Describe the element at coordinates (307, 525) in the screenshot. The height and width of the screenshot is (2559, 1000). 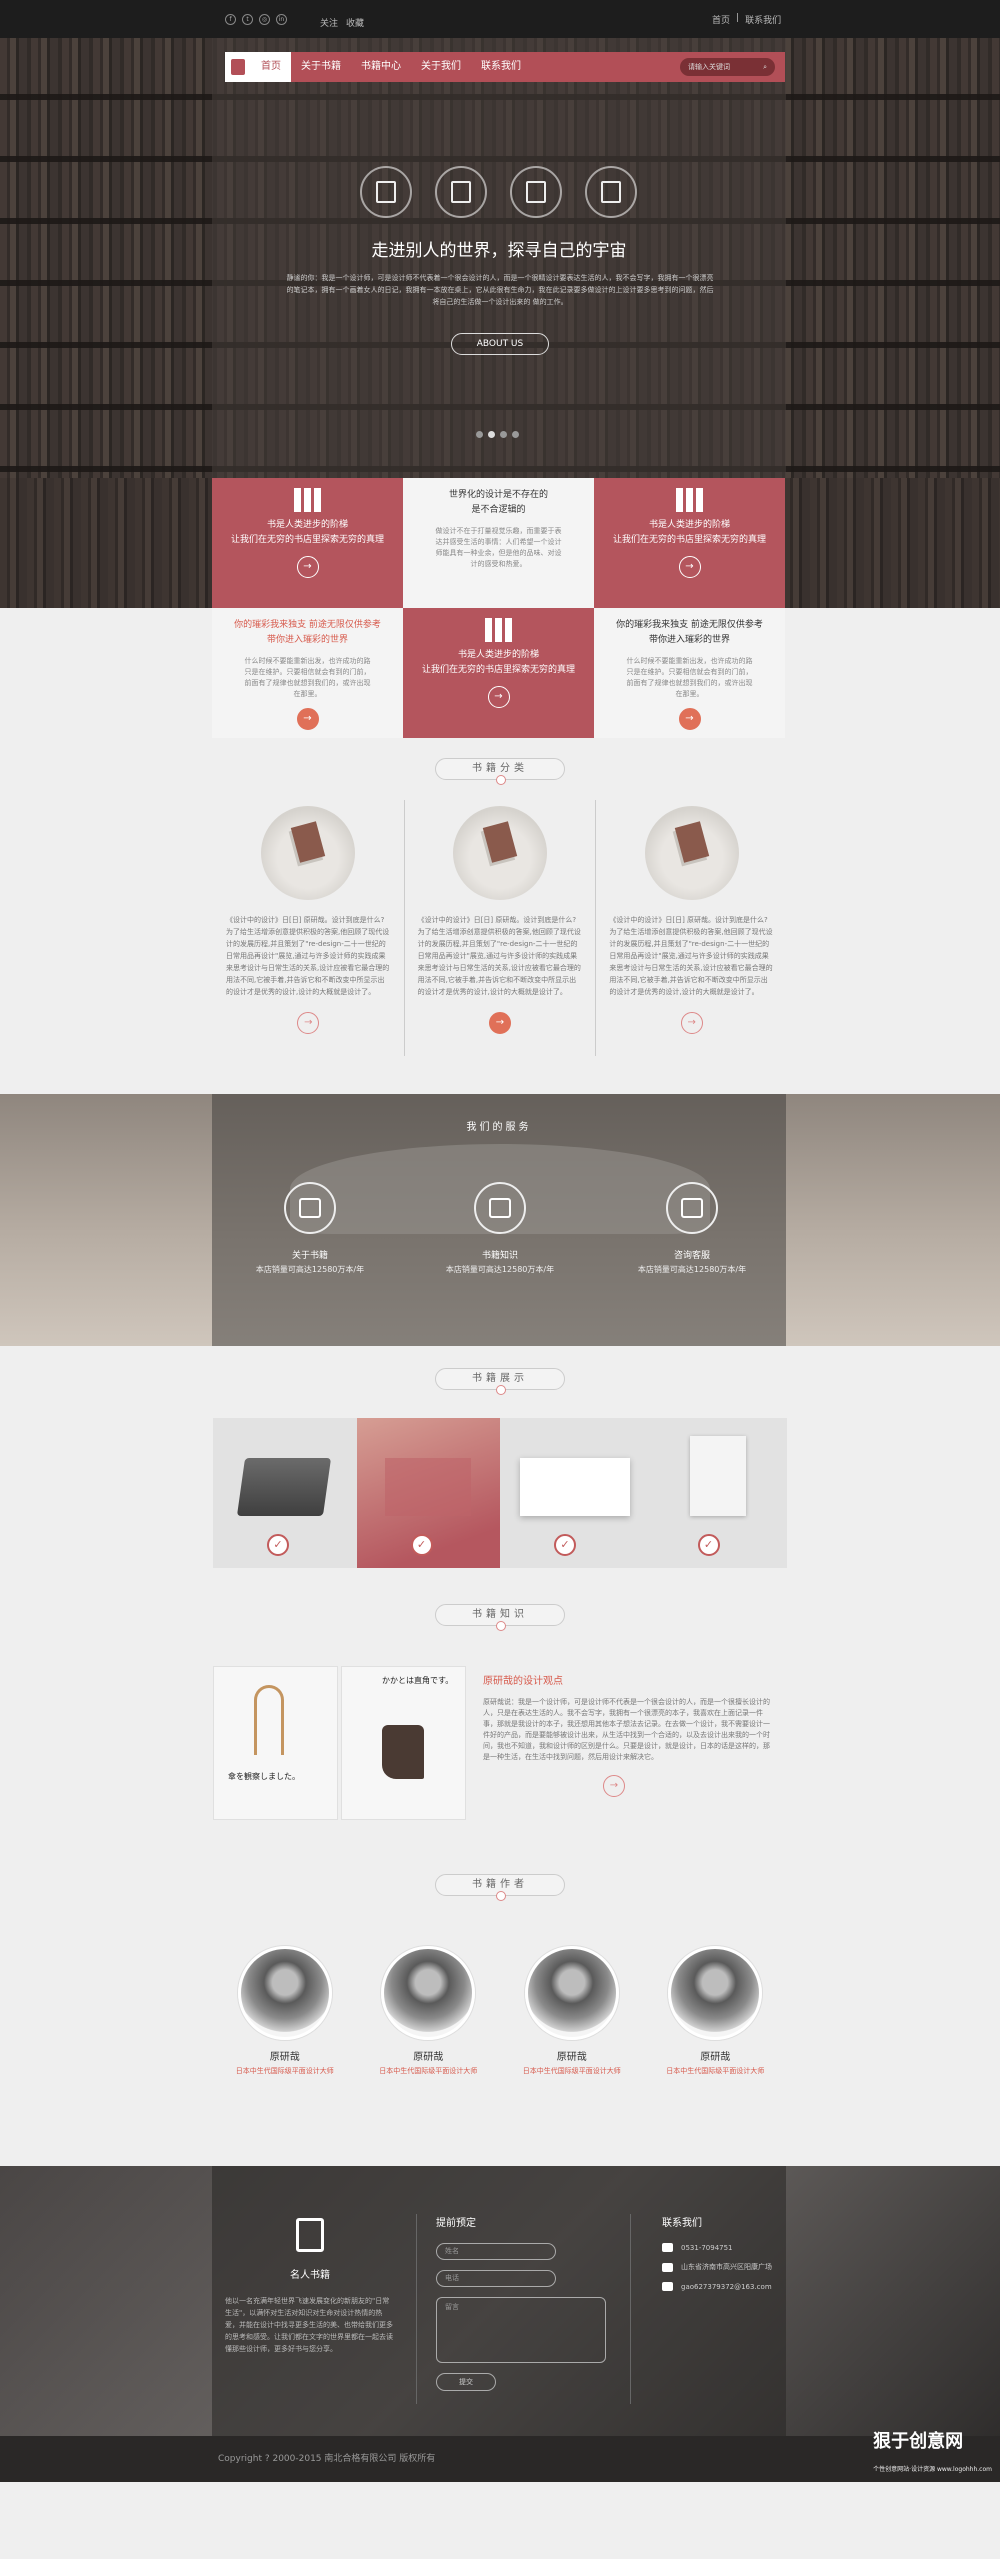
I see `feature-title: 书是人类进步的阶梯` at that location.